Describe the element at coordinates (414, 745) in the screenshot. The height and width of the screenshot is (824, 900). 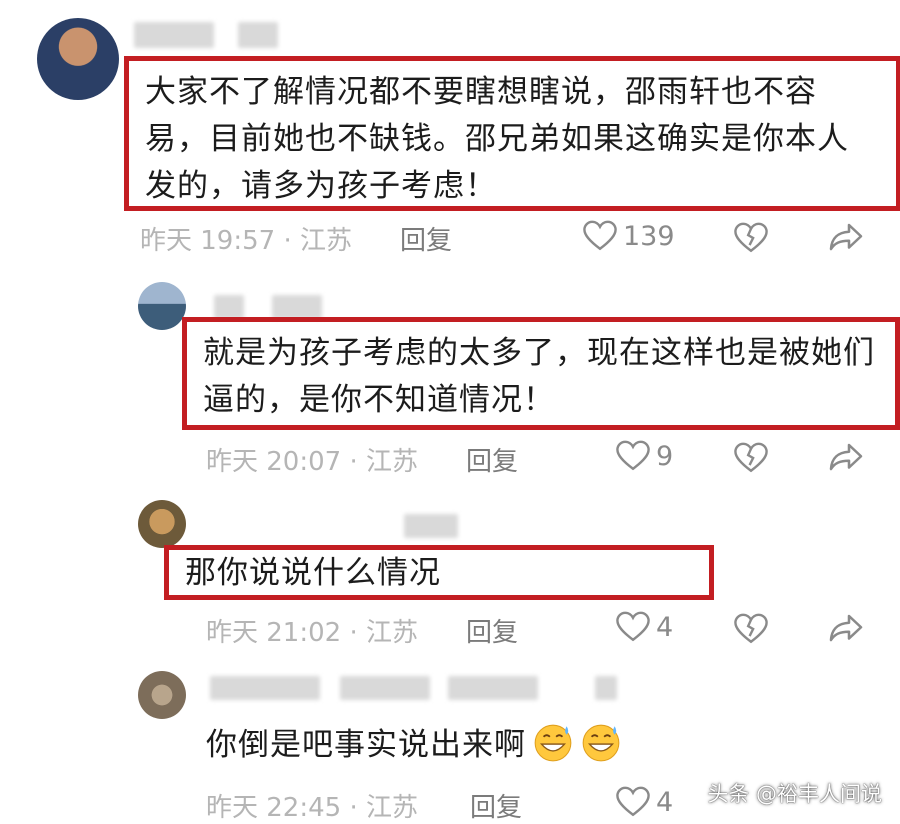
I see `comment-text: 你倒是吧事实说出来啊` at that location.